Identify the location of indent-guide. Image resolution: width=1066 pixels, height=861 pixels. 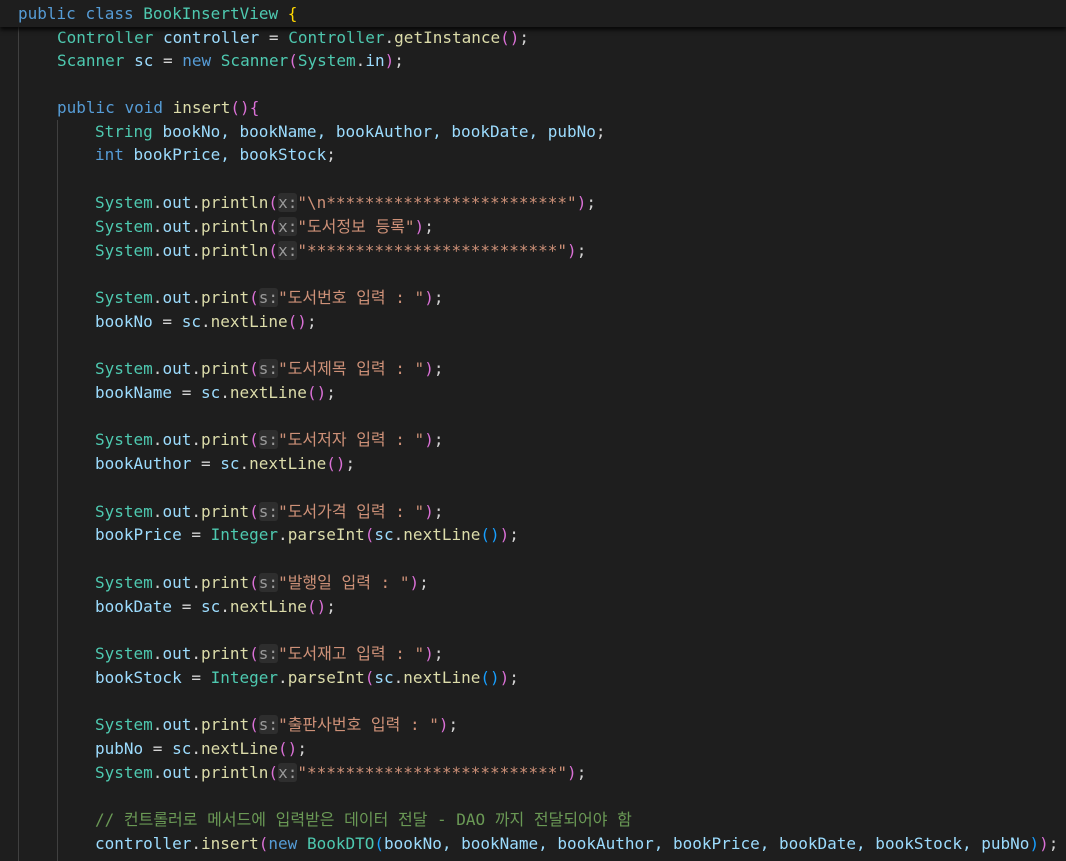
(18, 444).